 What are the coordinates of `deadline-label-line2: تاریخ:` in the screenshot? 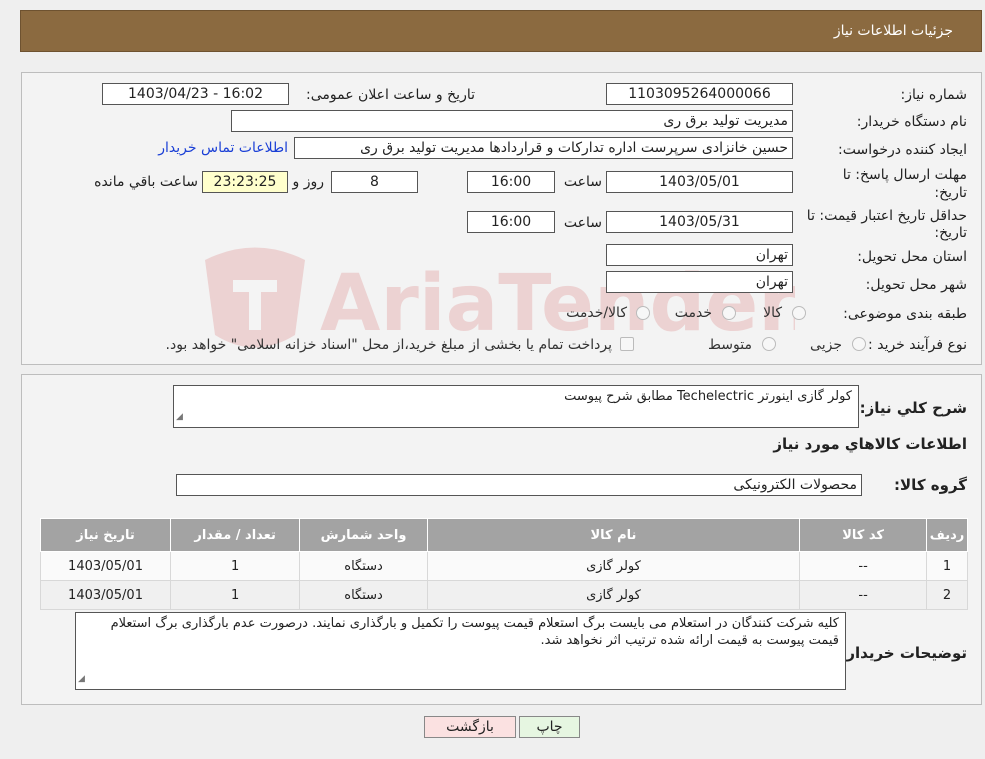 It's located at (950, 193).